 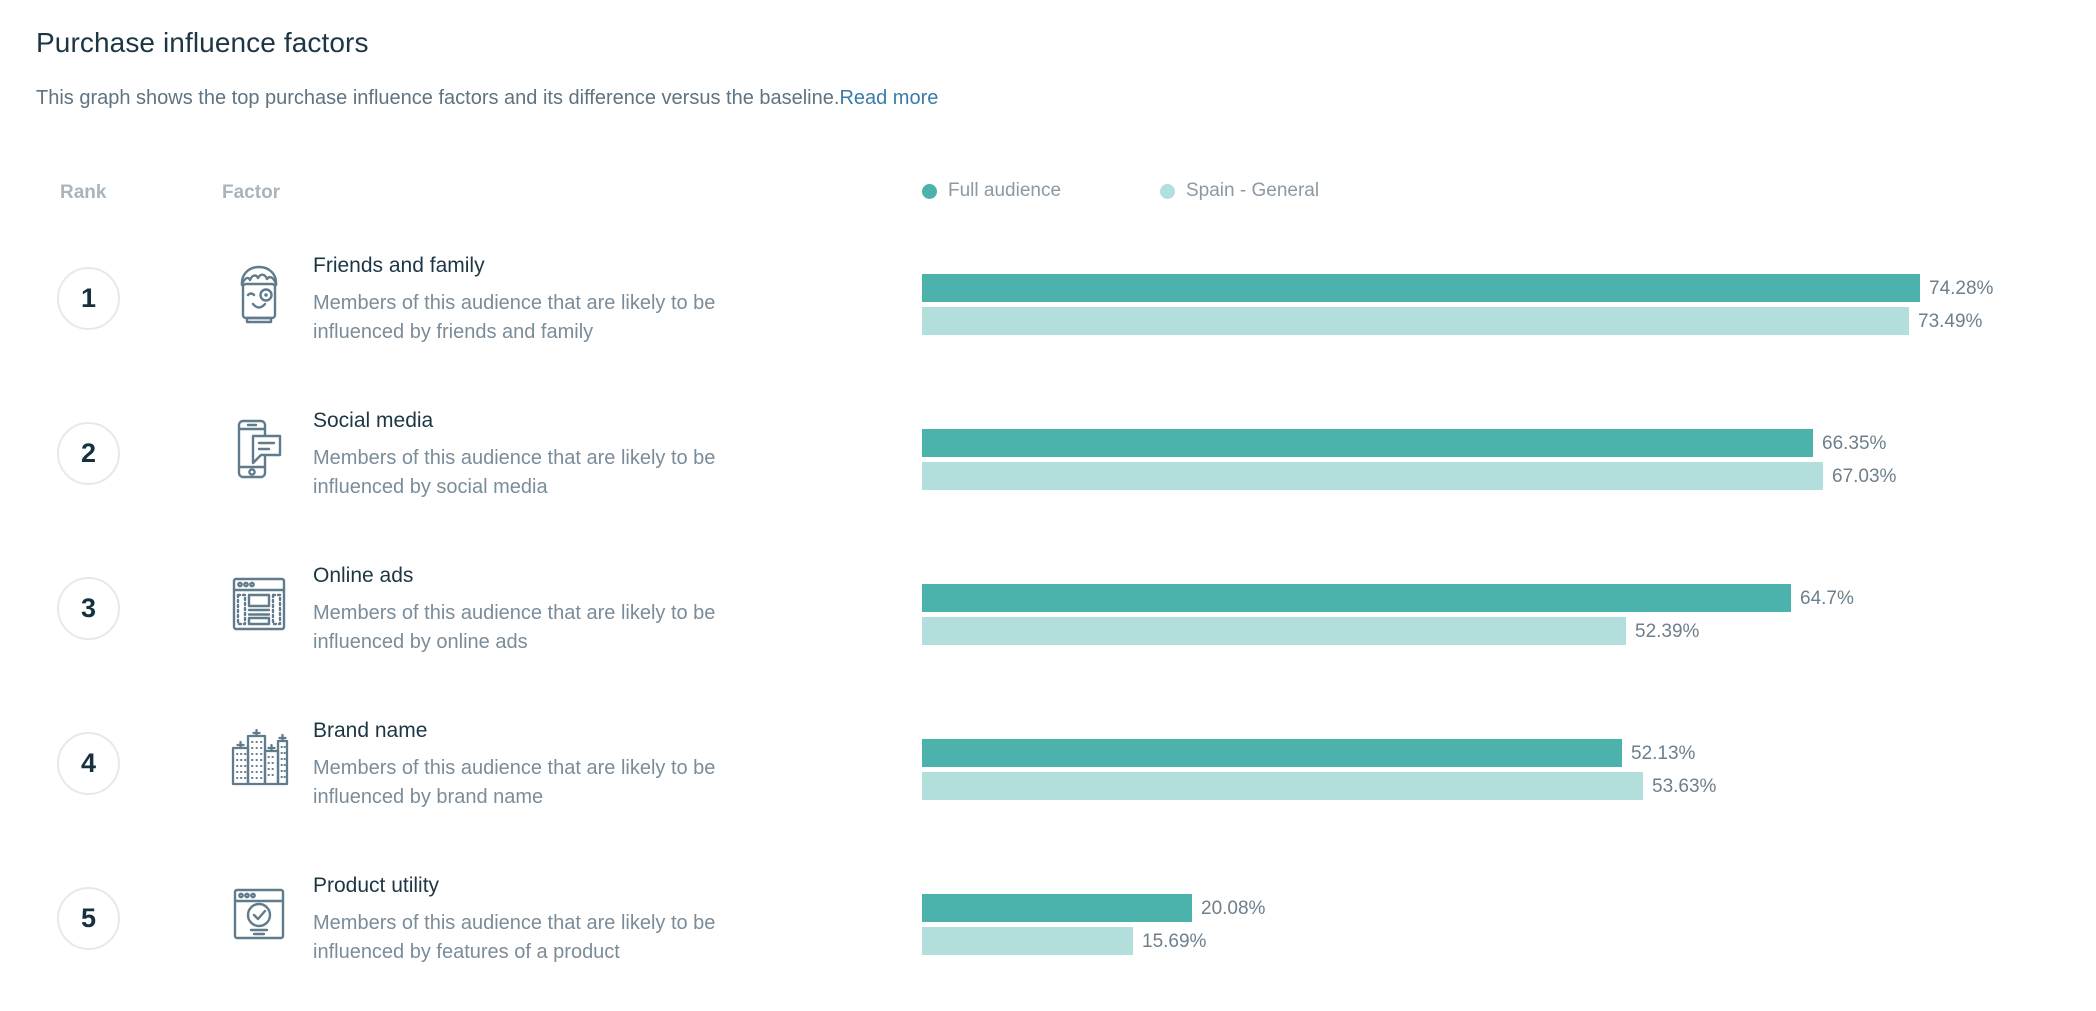 I want to click on rank-number: 4, so click(x=88, y=763).